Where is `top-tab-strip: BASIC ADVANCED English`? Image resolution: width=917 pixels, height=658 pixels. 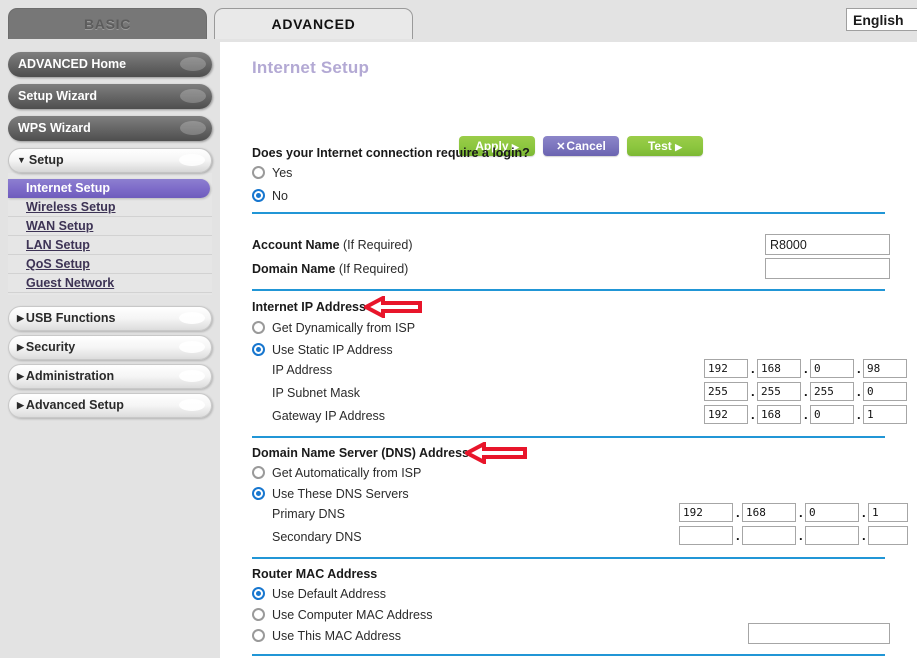
top-tab-strip: BASIC ADVANCED English is located at coordinates (458, 20).